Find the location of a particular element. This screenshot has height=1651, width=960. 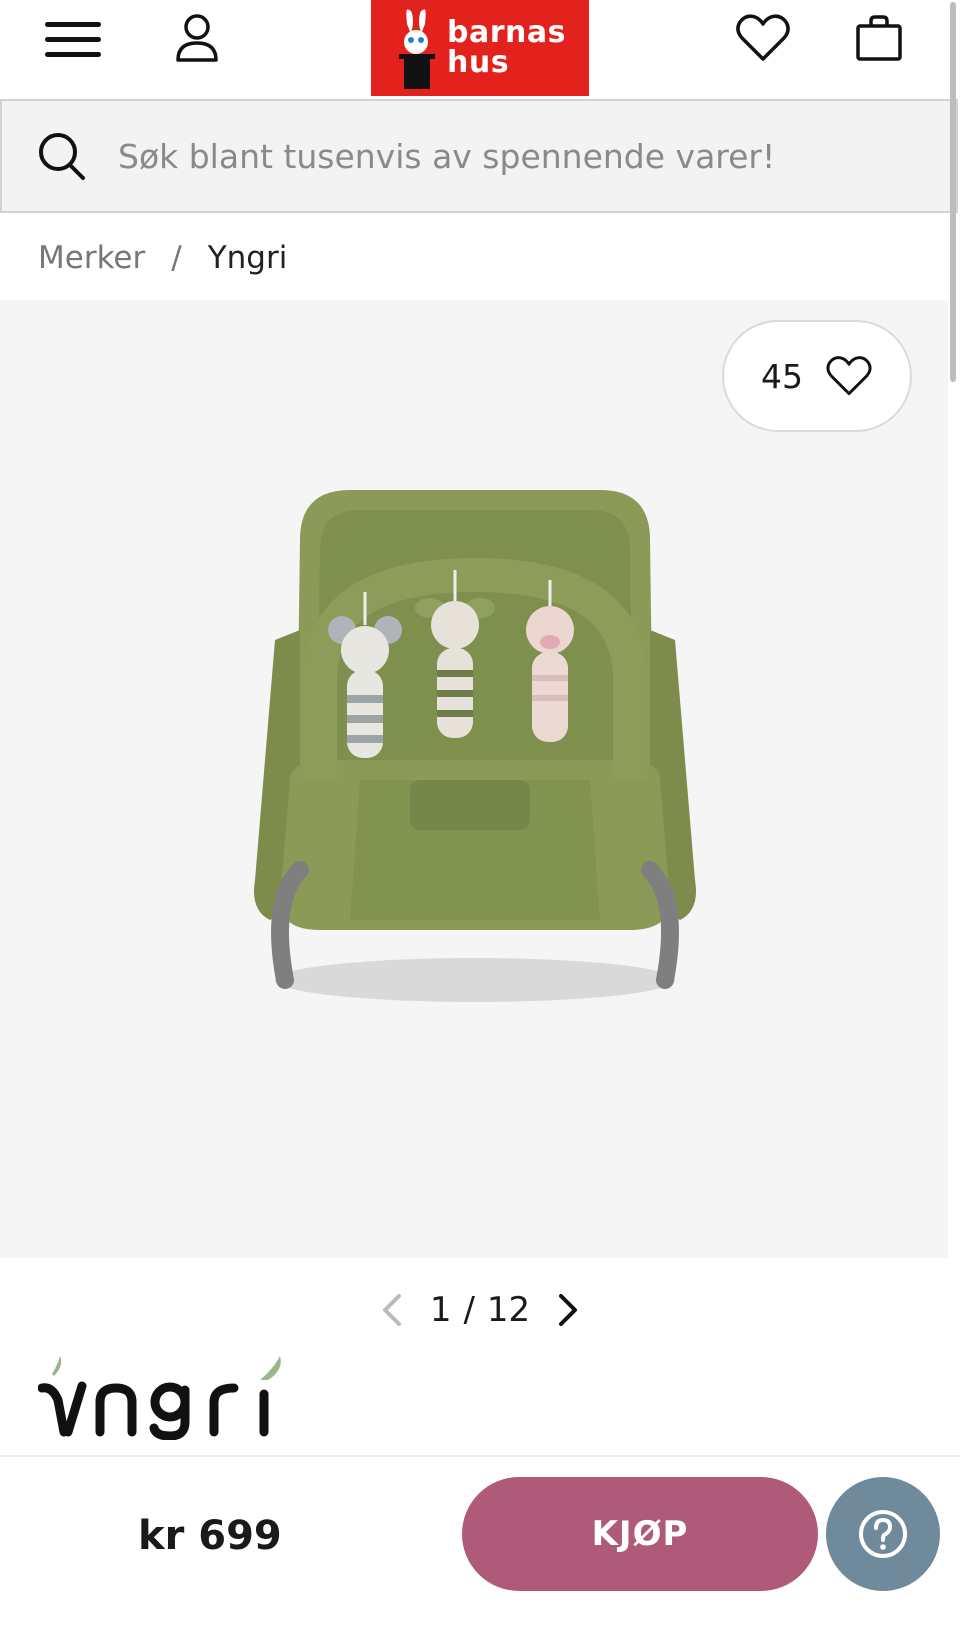

logo-line-1: barnas is located at coordinates (506, 32).